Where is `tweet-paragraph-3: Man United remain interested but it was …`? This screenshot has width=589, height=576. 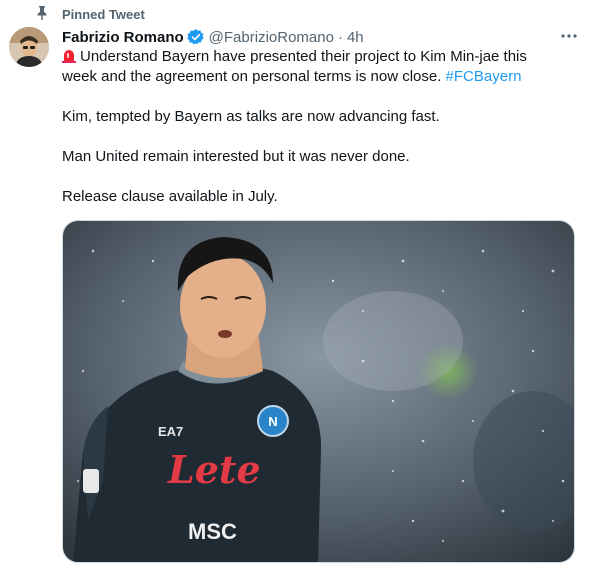
tweet-paragraph-3: Man United remain interested but it was … is located at coordinates (236, 156).